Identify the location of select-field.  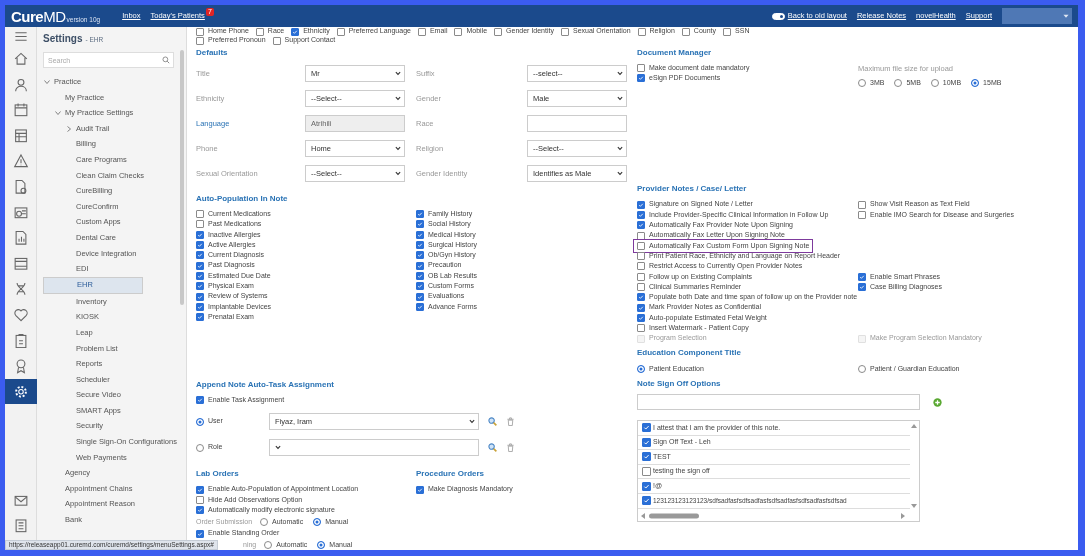
(374, 448).